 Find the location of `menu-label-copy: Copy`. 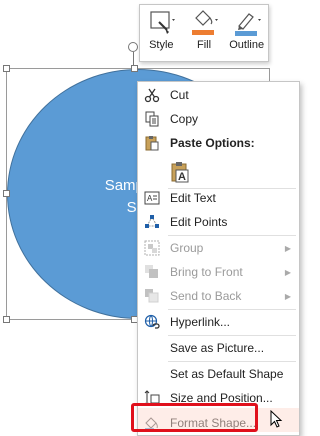

menu-label-copy: Copy is located at coordinates (184, 119).